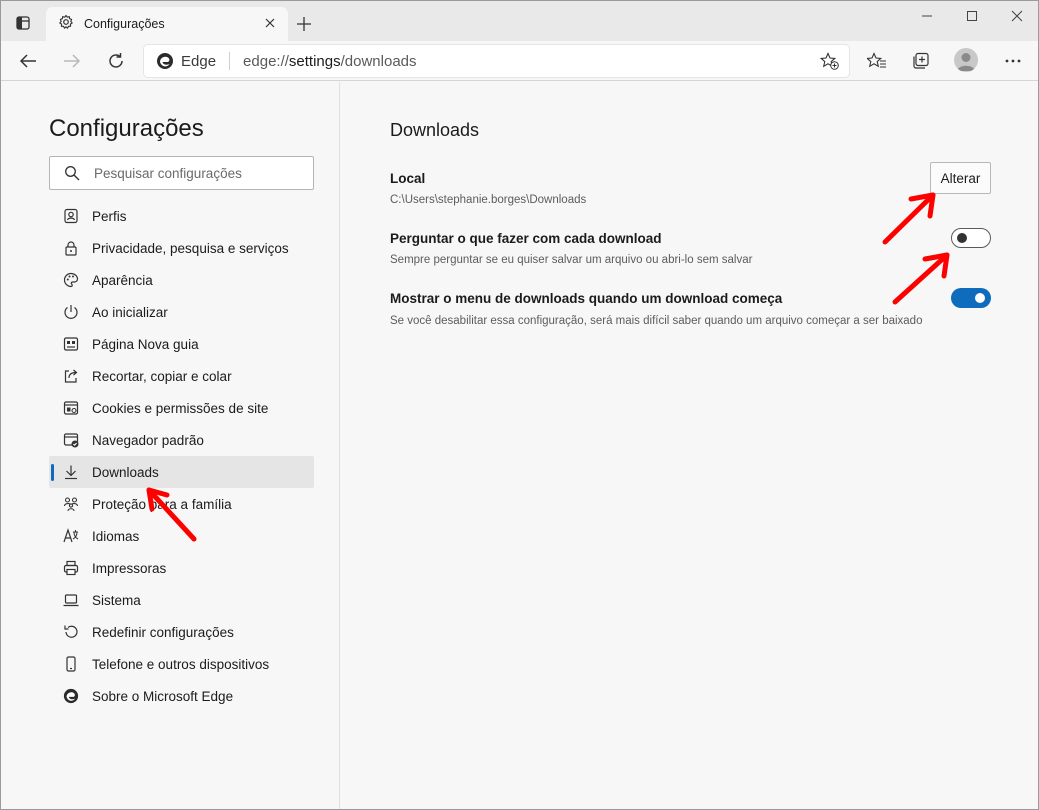 This screenshot has width=1039, height=810. Describe the element at coordinates (71, 248) in the screenshot. I see `lock-icon` at that location.